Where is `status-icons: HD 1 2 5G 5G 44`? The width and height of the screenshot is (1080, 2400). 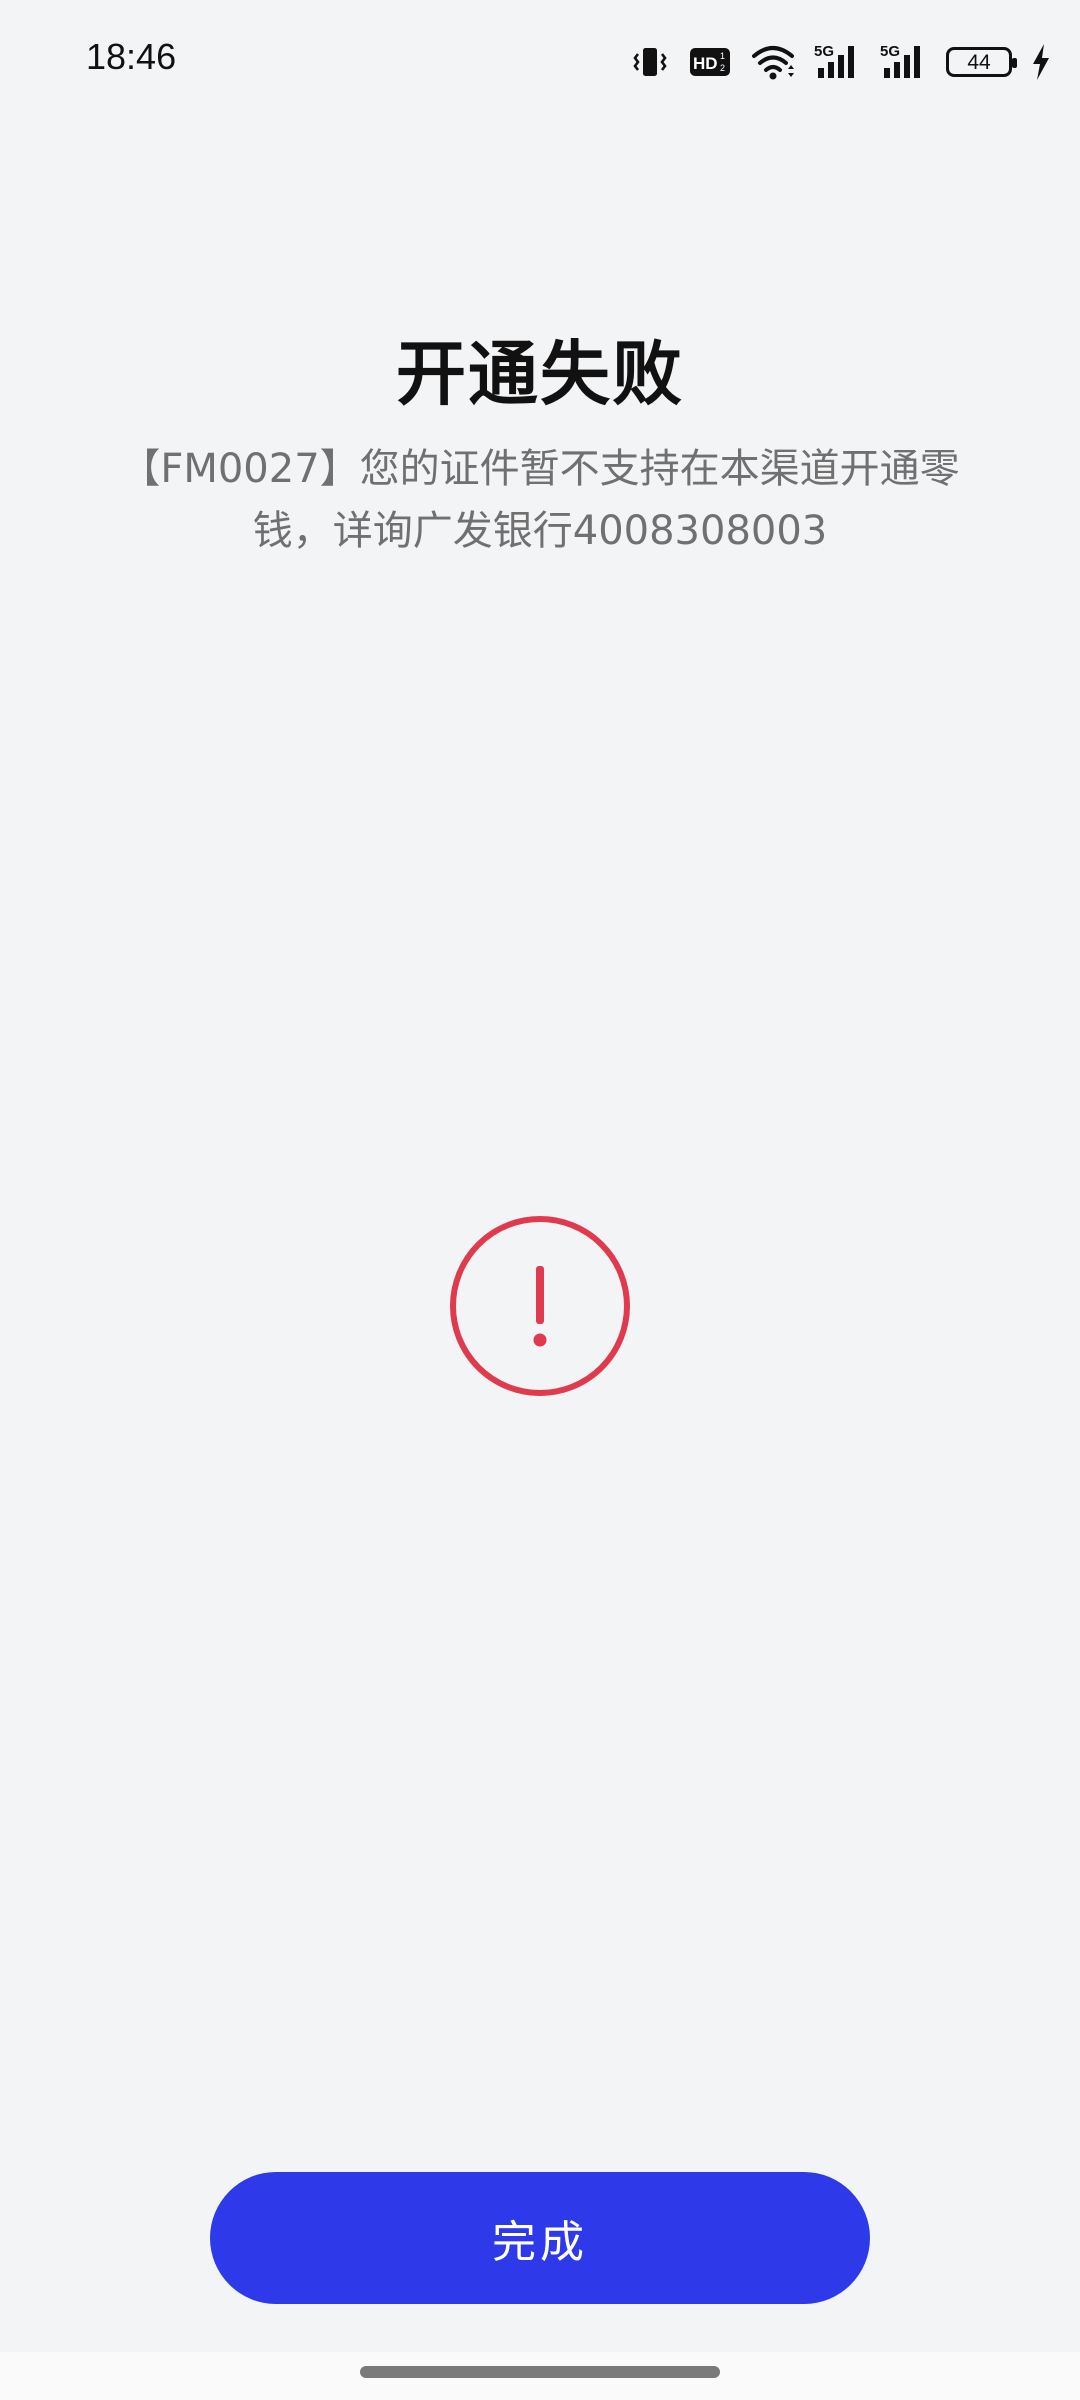 status-icons: HD 1 2 5G 5G 44 is located at coordinates (841, 62).